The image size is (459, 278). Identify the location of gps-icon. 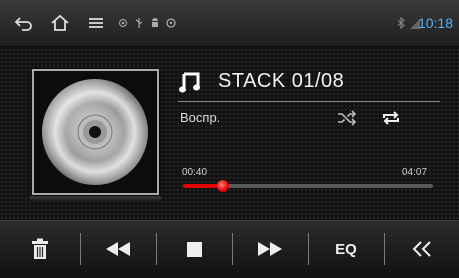
(123, 23).